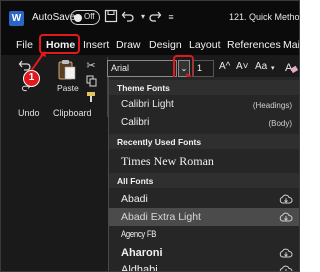 The height and width of the screenshot is (272, 320). What do you see at coordinates (134, 199) in the screenshot?
I see `font-item-label: Abadi` at bounding box center [134, 199].